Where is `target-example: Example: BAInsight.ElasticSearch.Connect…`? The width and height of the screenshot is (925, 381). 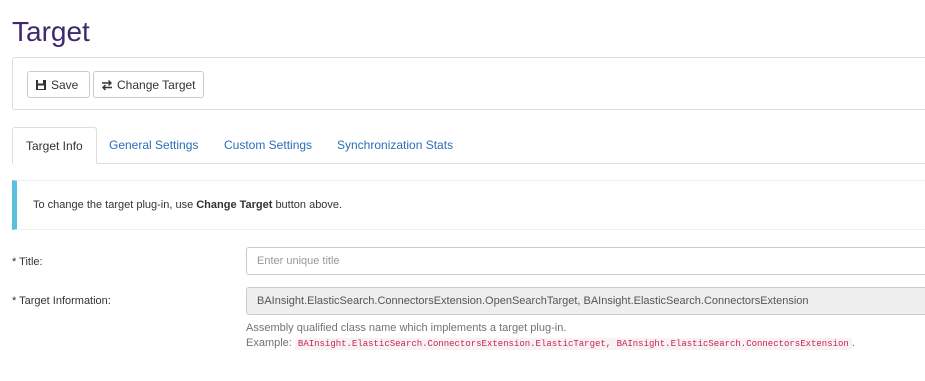
target-example: Example: BAInsight.ElasticSearch.Connect… is located at coordinates (550, 343).